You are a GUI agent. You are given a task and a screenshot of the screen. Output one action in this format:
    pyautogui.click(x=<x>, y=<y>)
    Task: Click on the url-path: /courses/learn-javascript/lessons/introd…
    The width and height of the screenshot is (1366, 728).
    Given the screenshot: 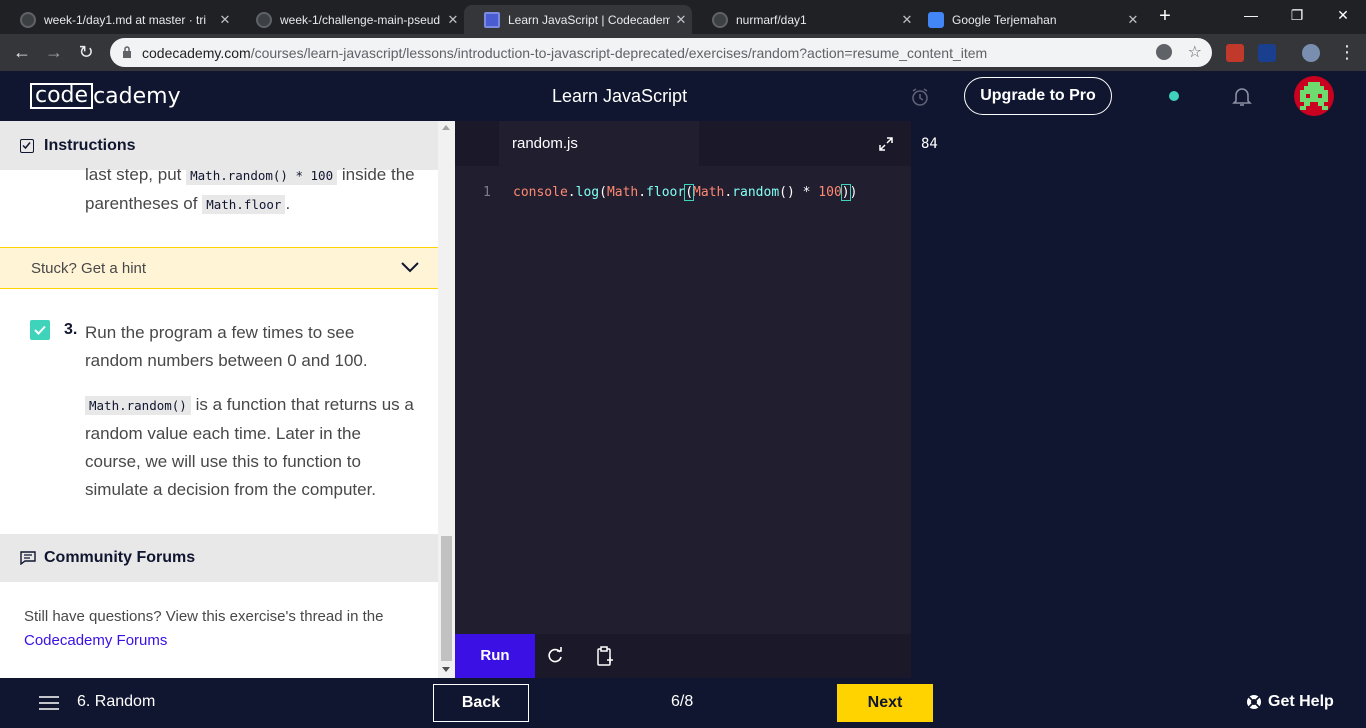 What is the action you would take?
    pyautogui.click(x=619, y=52)
    